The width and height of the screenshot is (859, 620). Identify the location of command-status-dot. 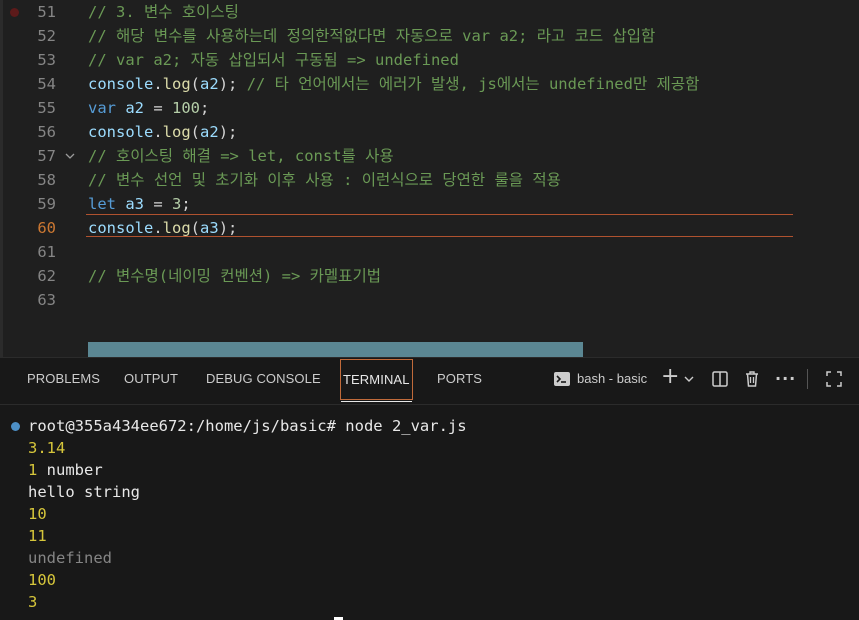
(15, 426).